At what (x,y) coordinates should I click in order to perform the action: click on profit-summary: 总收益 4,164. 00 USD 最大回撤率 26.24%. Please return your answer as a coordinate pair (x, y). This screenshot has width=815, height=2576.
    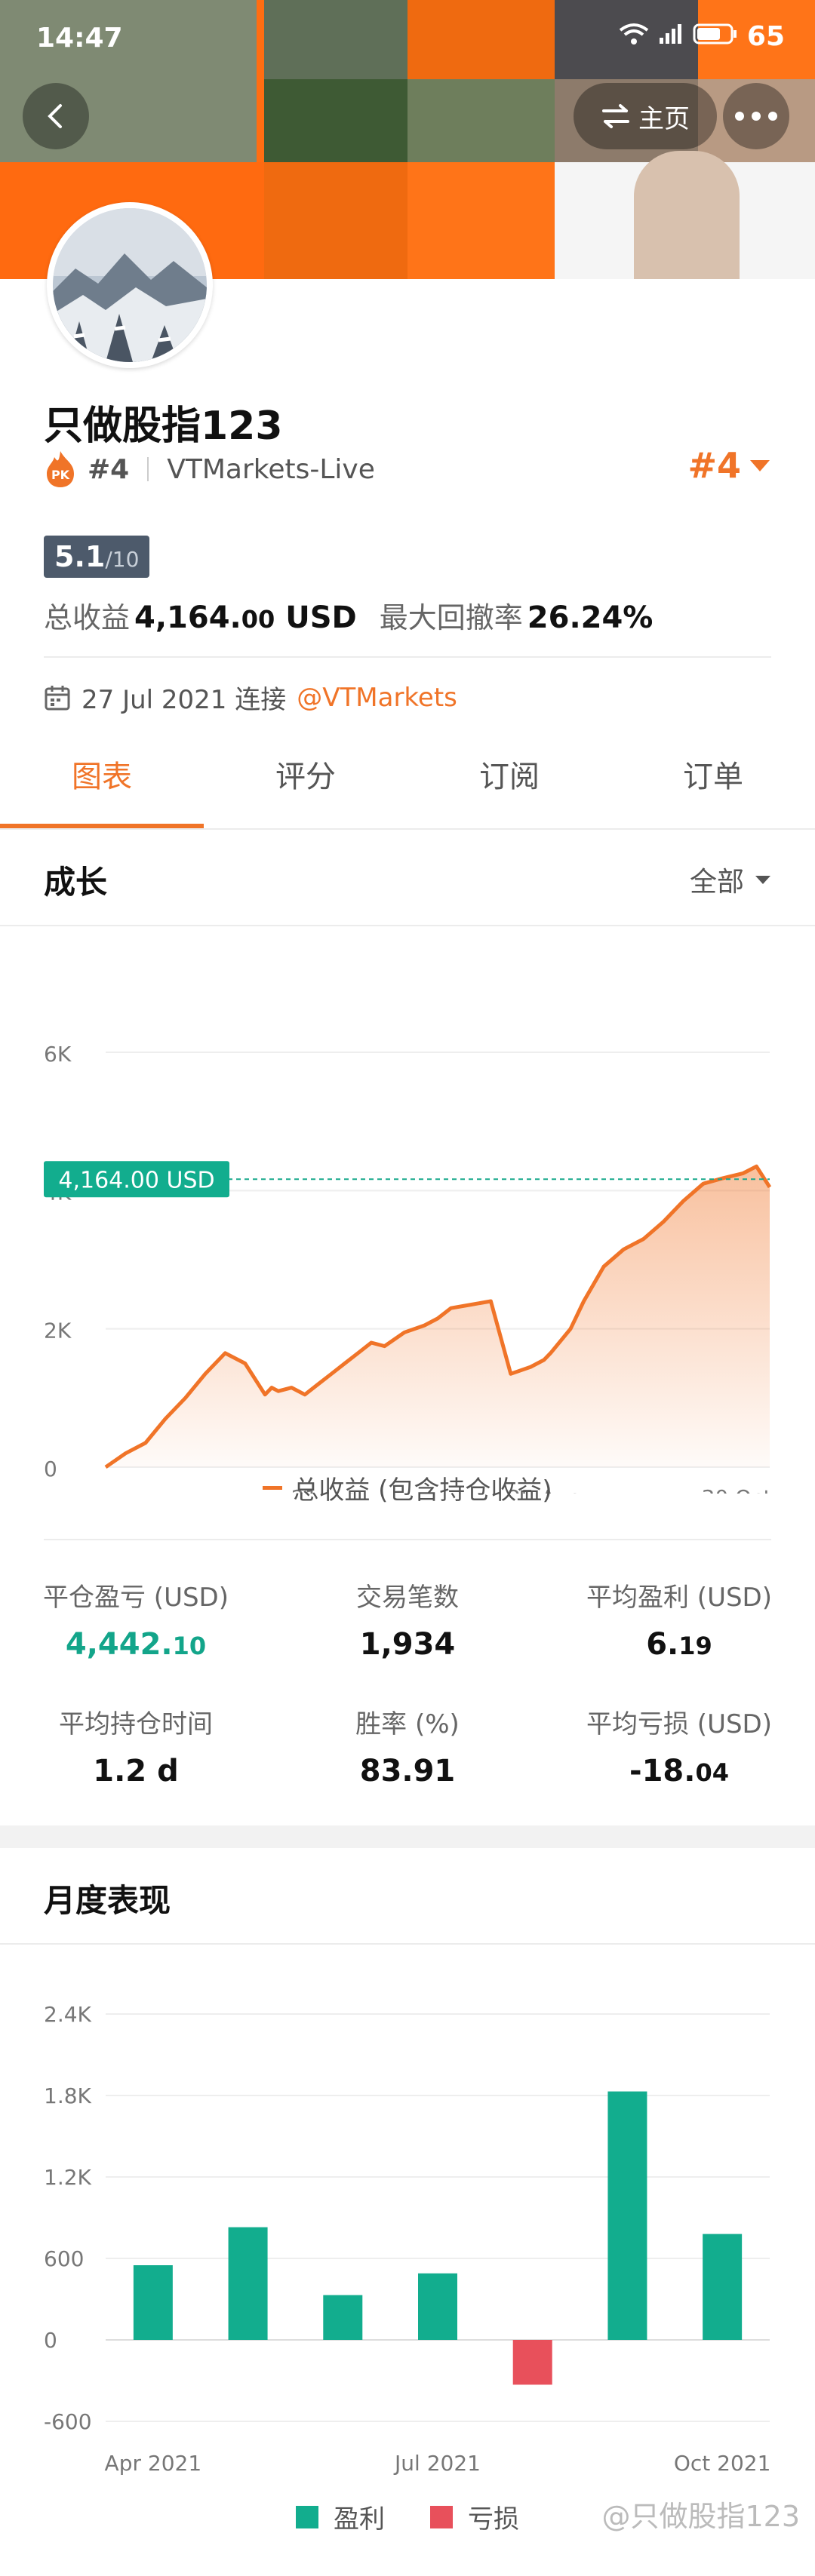
    Looking at the image, I should click on (348, 615).